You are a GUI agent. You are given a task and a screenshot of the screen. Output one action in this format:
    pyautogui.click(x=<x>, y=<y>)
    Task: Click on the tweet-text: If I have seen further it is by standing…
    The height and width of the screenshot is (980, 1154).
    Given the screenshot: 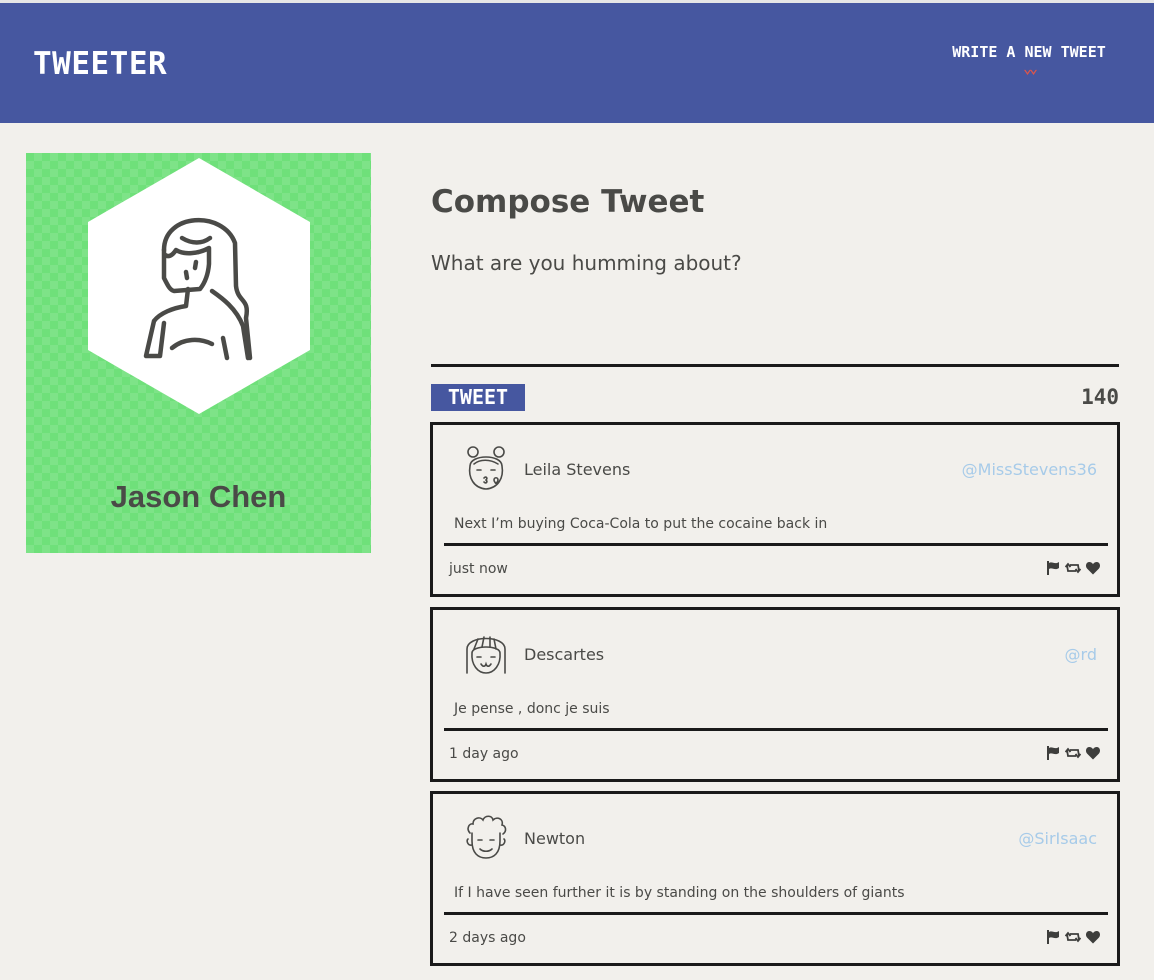 What is the action you would take?
    pyautogui.click(x=679, y=893)
    